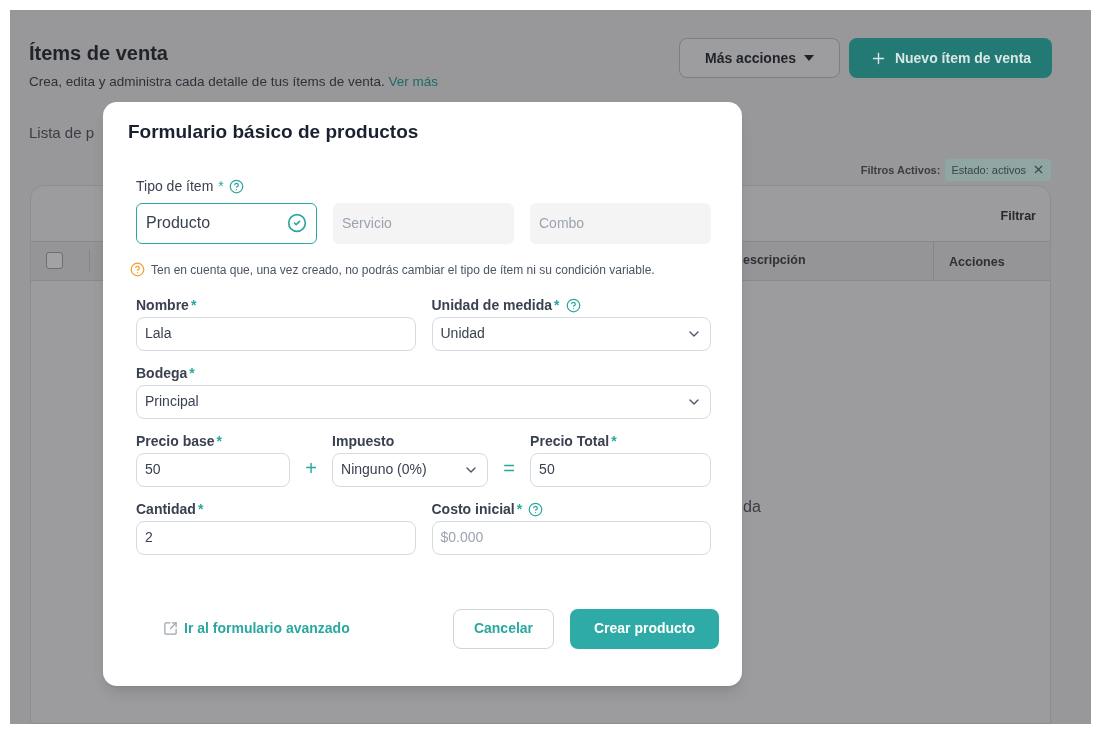  What do you see at coordinates (571, 333) in the screenshot?
I see `select-field: Unidad` at bounding box center [571, 333].